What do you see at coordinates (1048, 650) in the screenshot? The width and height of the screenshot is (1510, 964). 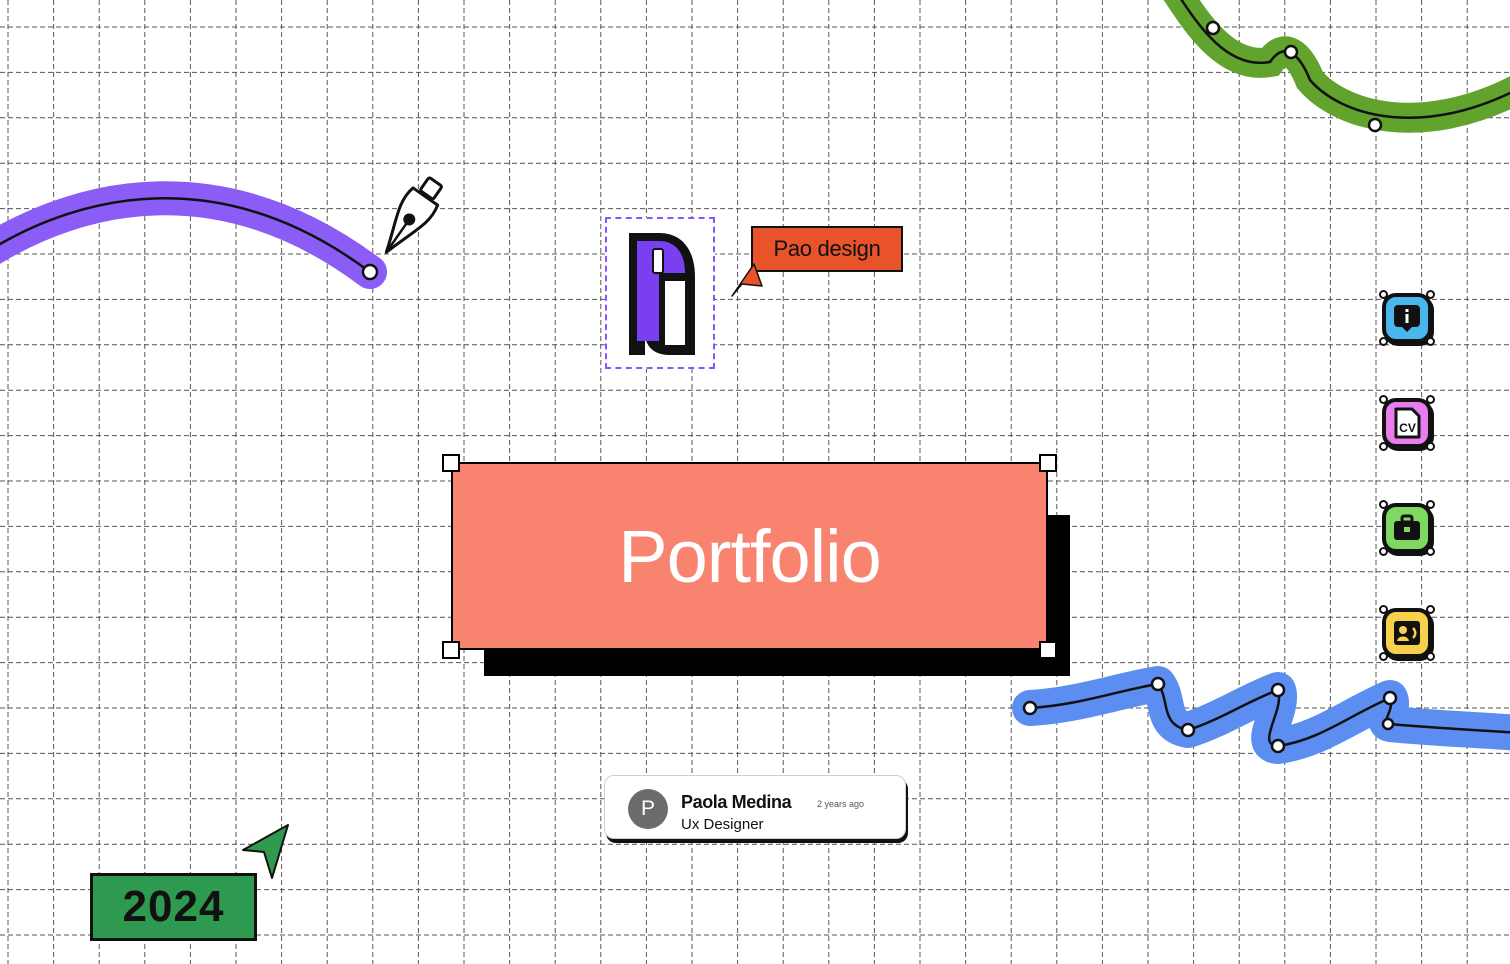 I see `resize-handle-bottom-right` at bounding box center [1048, 650].